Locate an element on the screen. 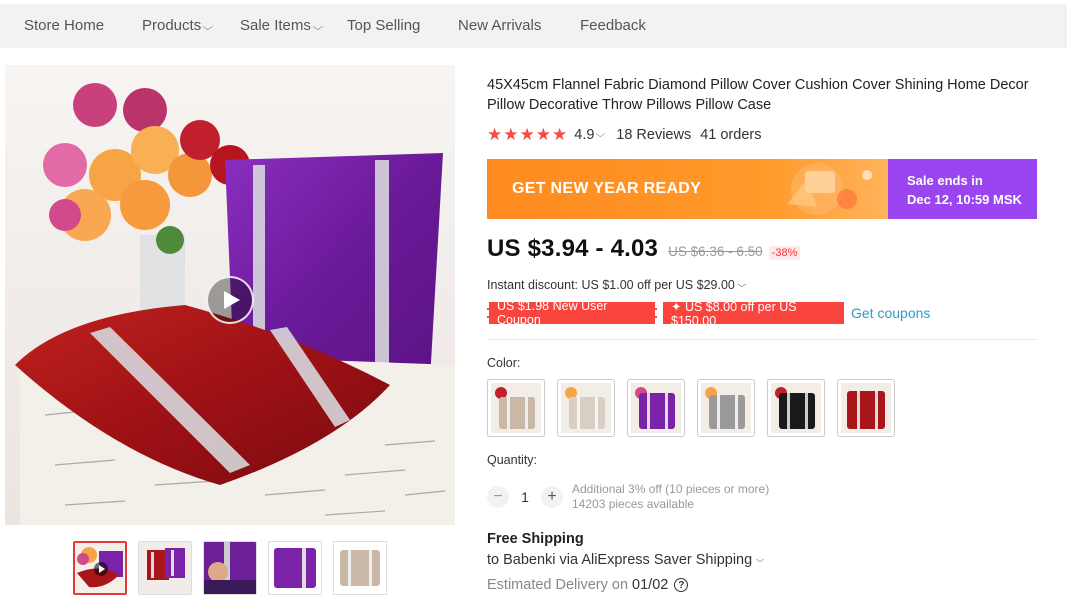 The height and width of the screenshot is (613, 1067). delivery-date: 01/02 is located at coordinates (650, 585).